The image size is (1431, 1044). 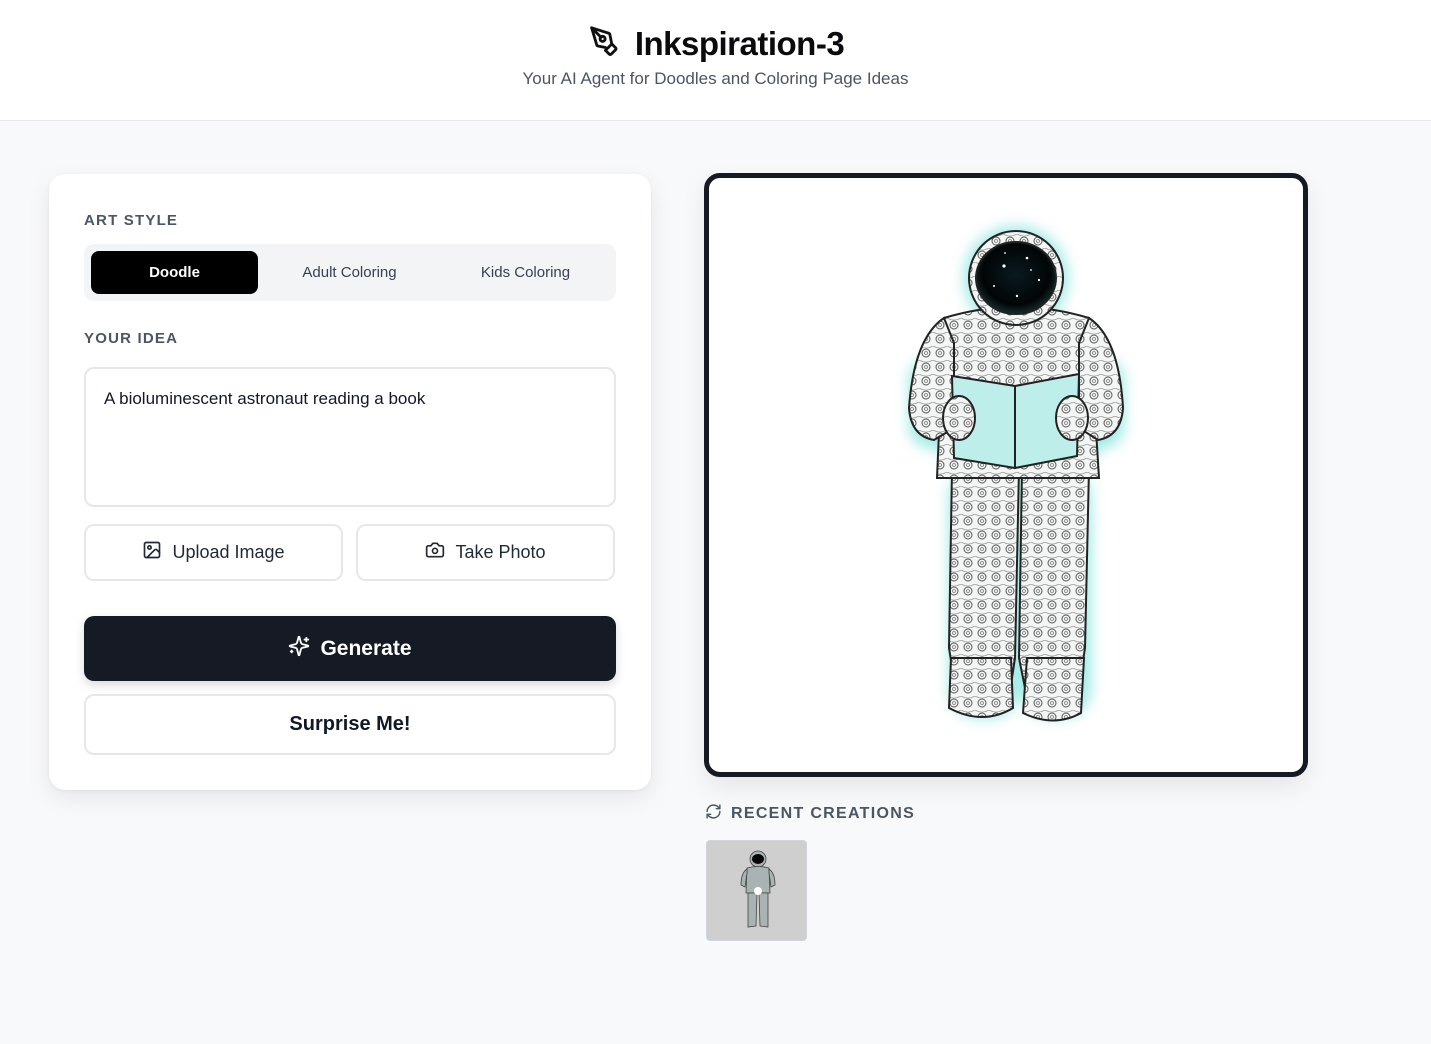 I want to click on image-icon, so click(x=152, y=552).